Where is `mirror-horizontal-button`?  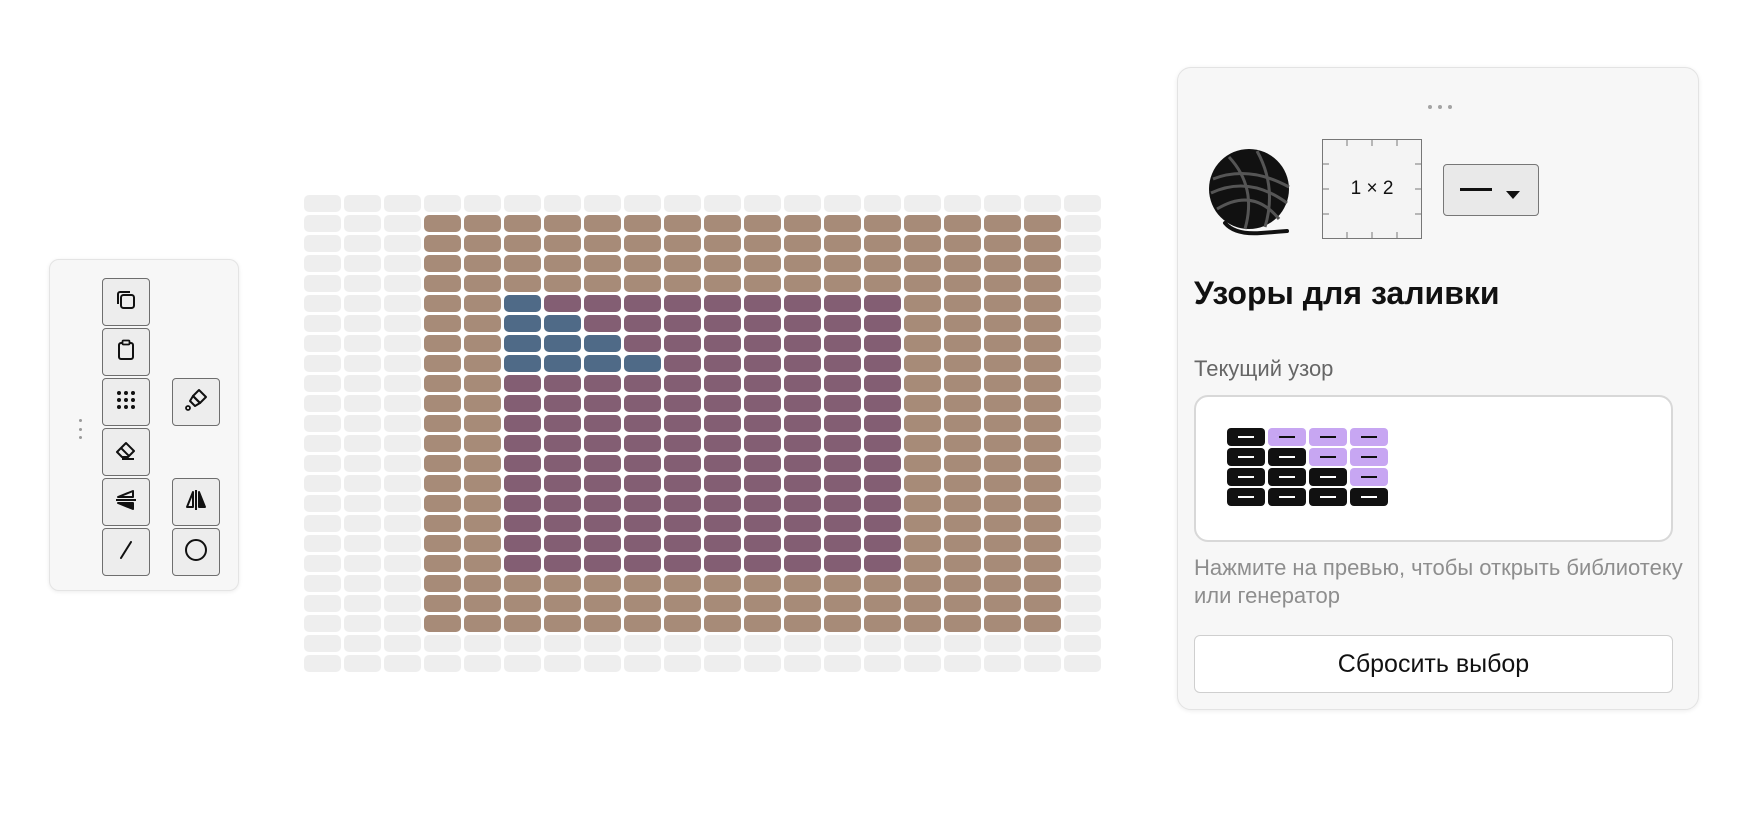
mirror-horizontal-button is located at coordinates (126, 502).